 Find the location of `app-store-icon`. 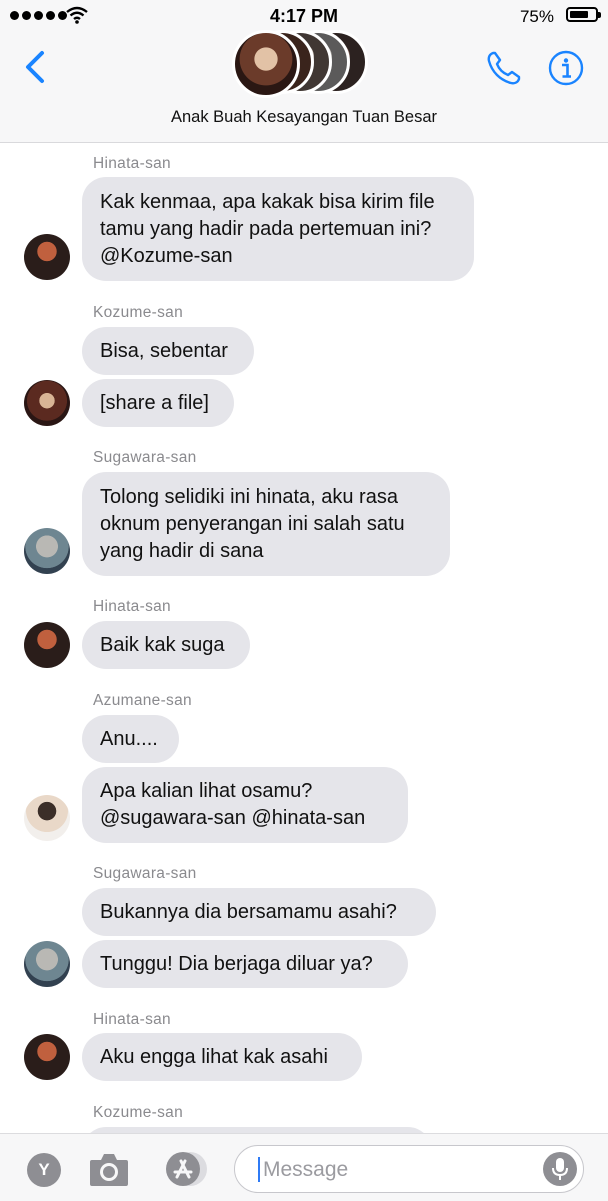

app-store-icon is located at coordinates (186, 1169).